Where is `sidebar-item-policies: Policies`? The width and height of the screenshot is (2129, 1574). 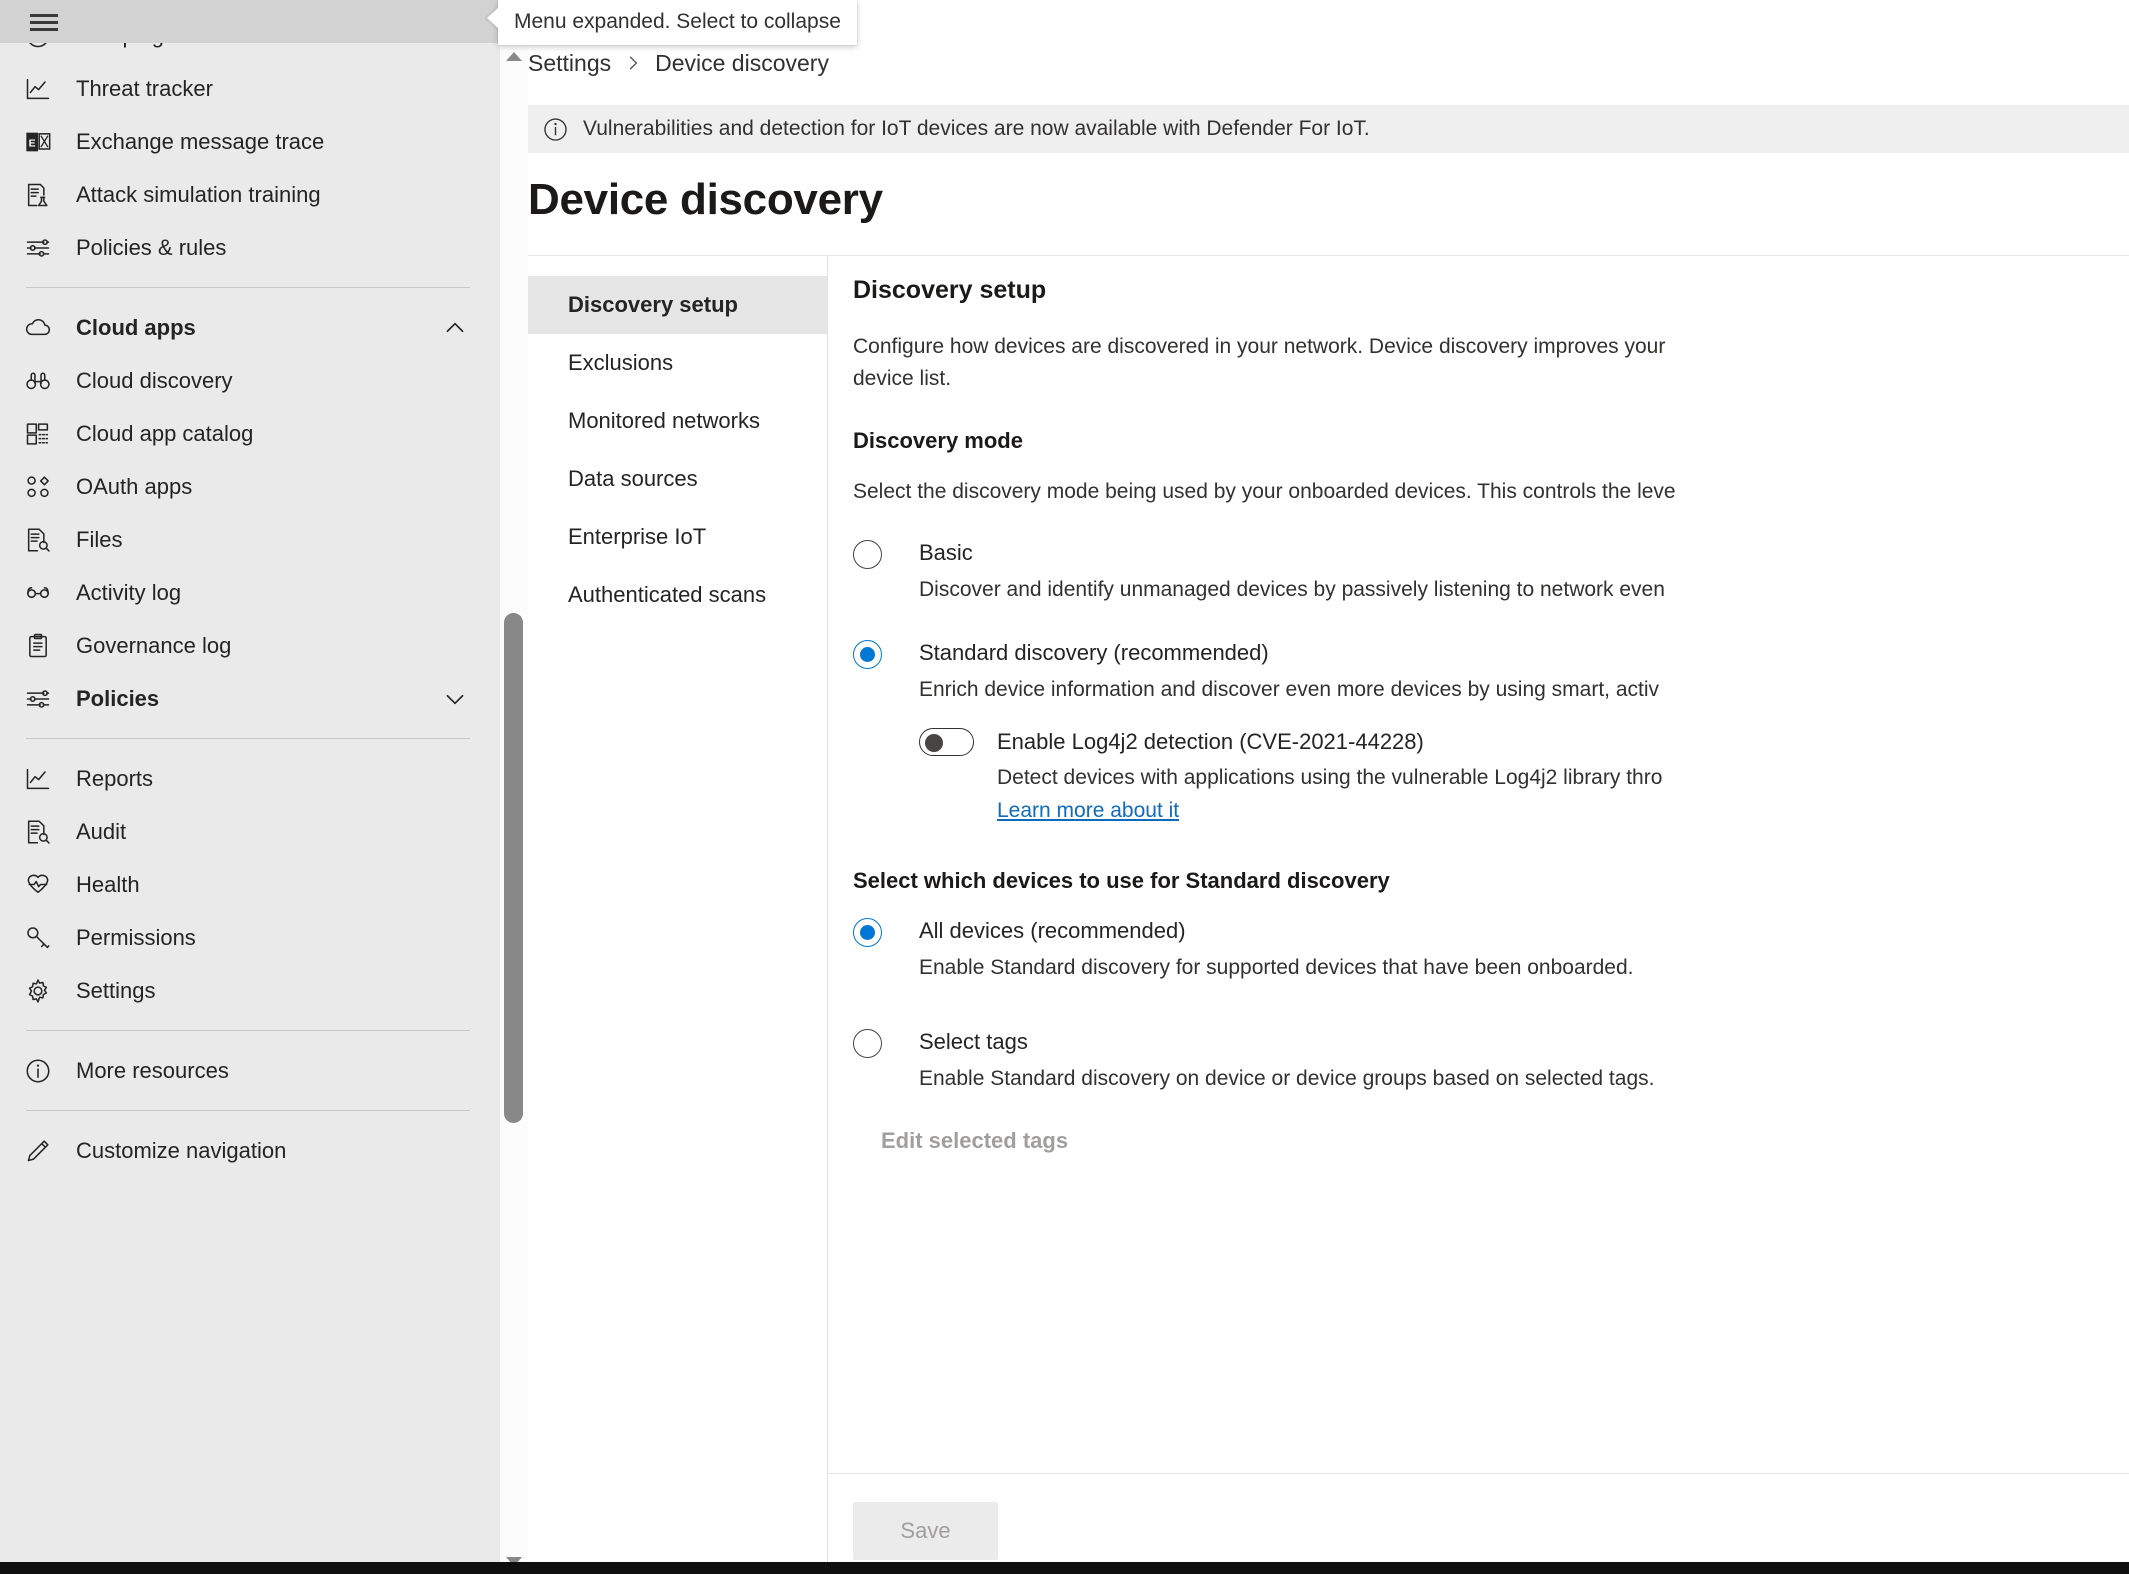
sidebar-item-policies: Policies is located at coordinates (250, 698).